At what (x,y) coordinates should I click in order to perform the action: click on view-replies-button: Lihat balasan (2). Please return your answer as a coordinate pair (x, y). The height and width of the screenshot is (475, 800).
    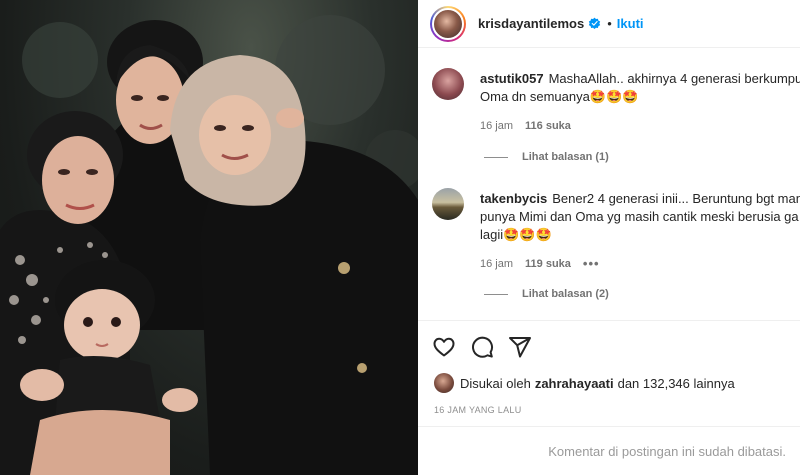
    Looking at the image, I should click on (546, 294).